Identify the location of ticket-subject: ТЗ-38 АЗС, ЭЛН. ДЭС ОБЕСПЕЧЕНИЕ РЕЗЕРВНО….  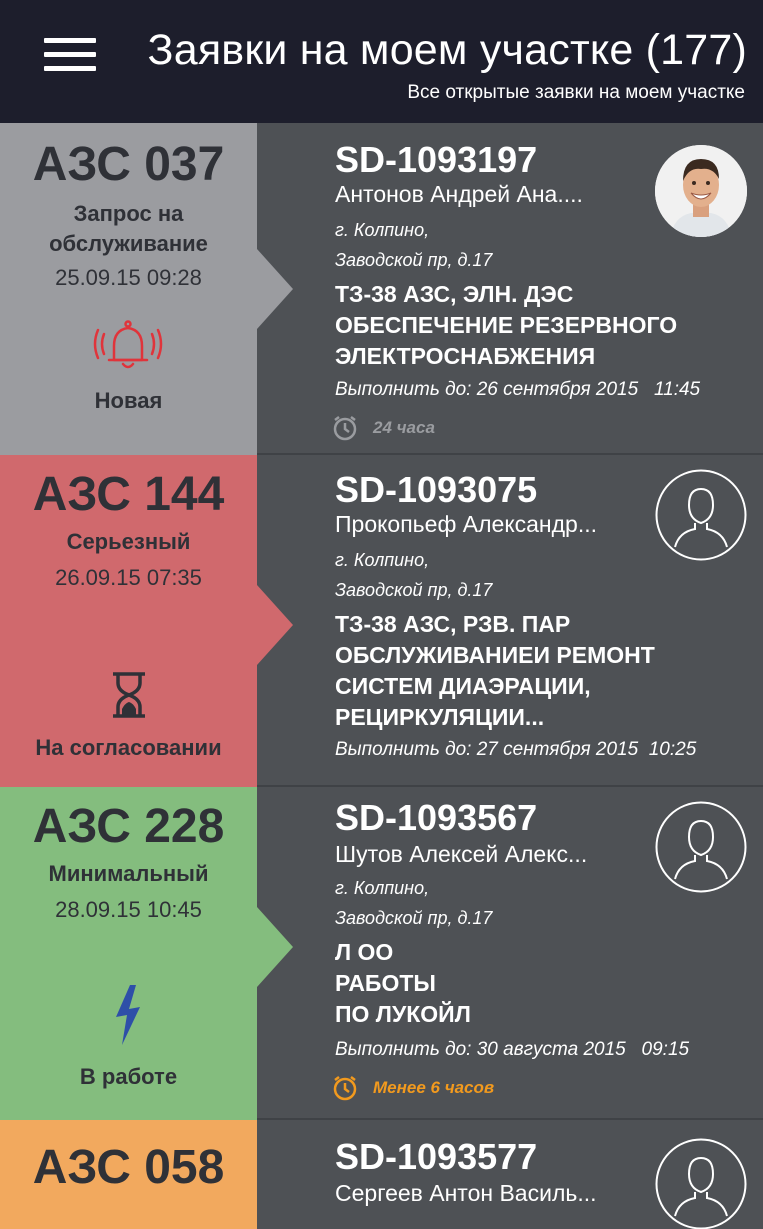
(506, 325).